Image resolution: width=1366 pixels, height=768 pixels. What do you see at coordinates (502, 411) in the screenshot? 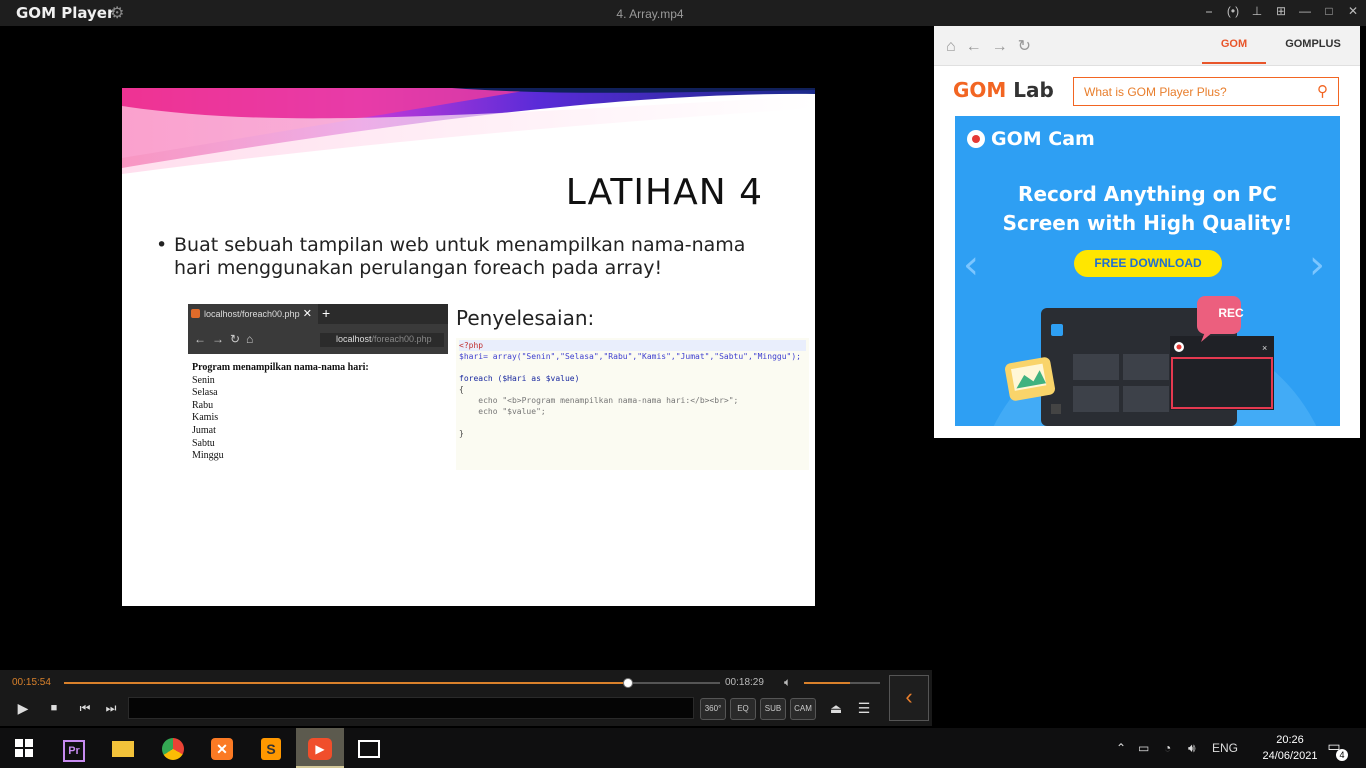
I see `code-line: echo "$value";` at bounding box center [502, 411].